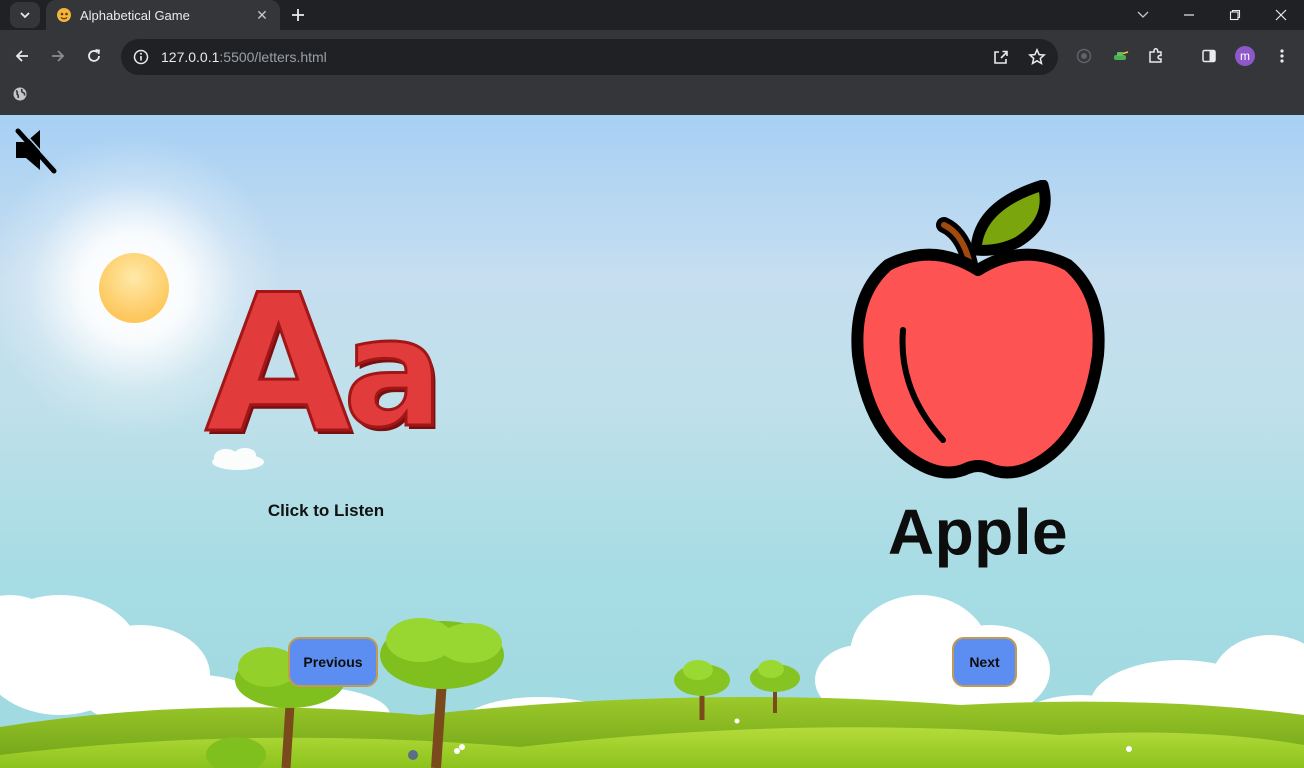 The image size is (1304, 768). I want to click on restore-button, so click(1235, 15).